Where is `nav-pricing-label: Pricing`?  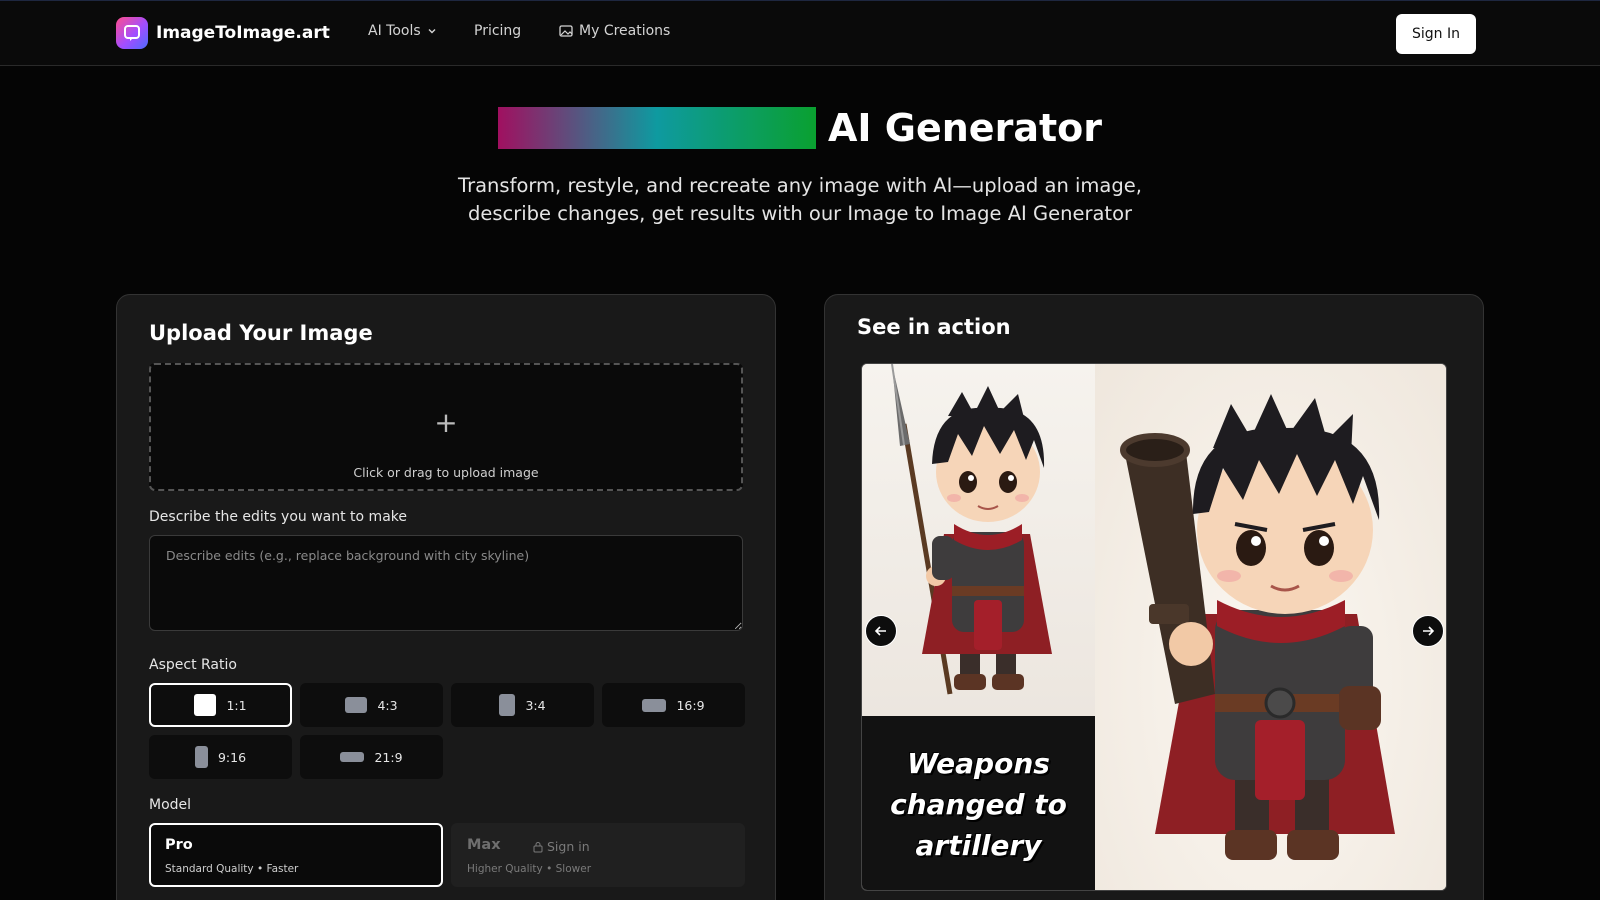
nav-pricing-label: Pricing is located at coordinates (498, 31).